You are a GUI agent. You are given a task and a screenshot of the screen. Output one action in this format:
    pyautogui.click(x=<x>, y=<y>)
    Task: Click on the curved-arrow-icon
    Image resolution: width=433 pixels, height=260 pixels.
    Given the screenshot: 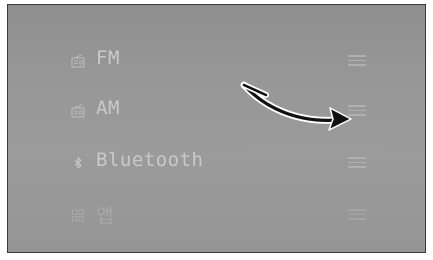 What is the action you would take?
    pyautogui.click(x=296, y=106)
    